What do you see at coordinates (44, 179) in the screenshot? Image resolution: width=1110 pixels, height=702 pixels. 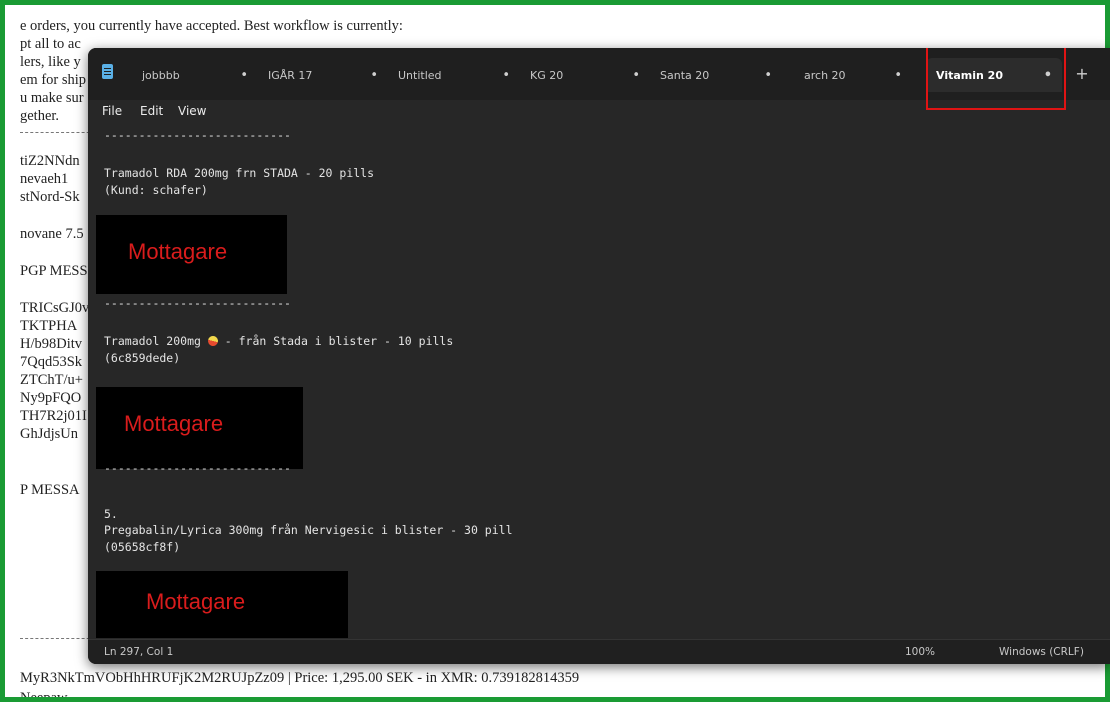 I see `background-line: nevaeh1` at bounding box center [44, 179].